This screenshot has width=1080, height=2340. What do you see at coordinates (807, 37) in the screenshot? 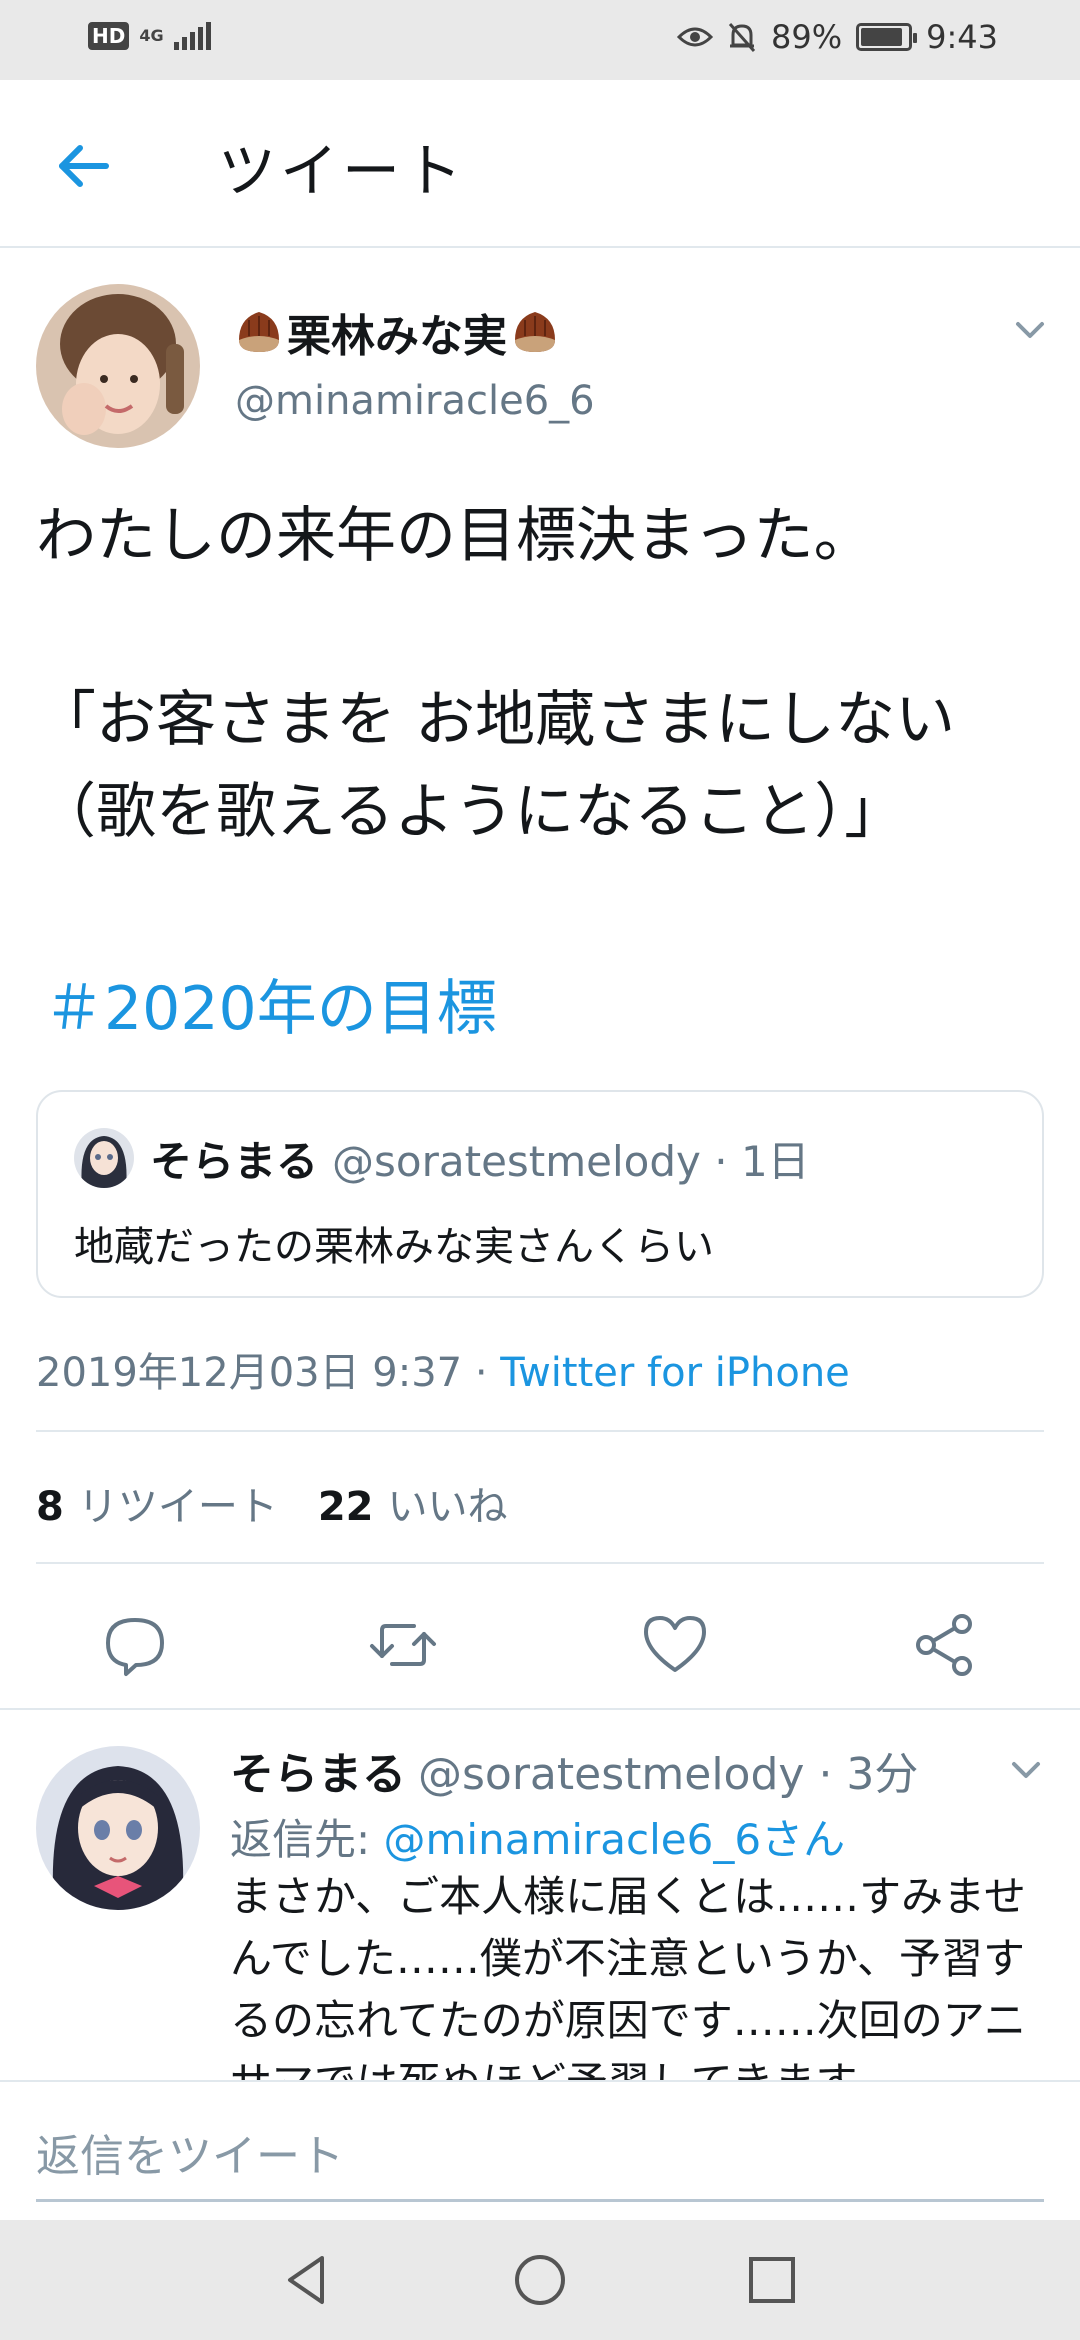
I see `battery-percent: 89%` at bounding box center [807, 37].